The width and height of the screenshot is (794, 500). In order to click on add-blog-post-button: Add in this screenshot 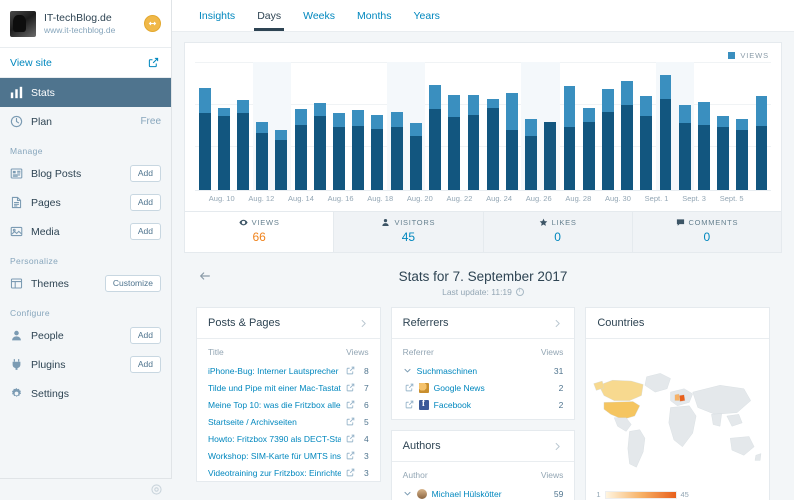, I will do `click(145, 173)`.